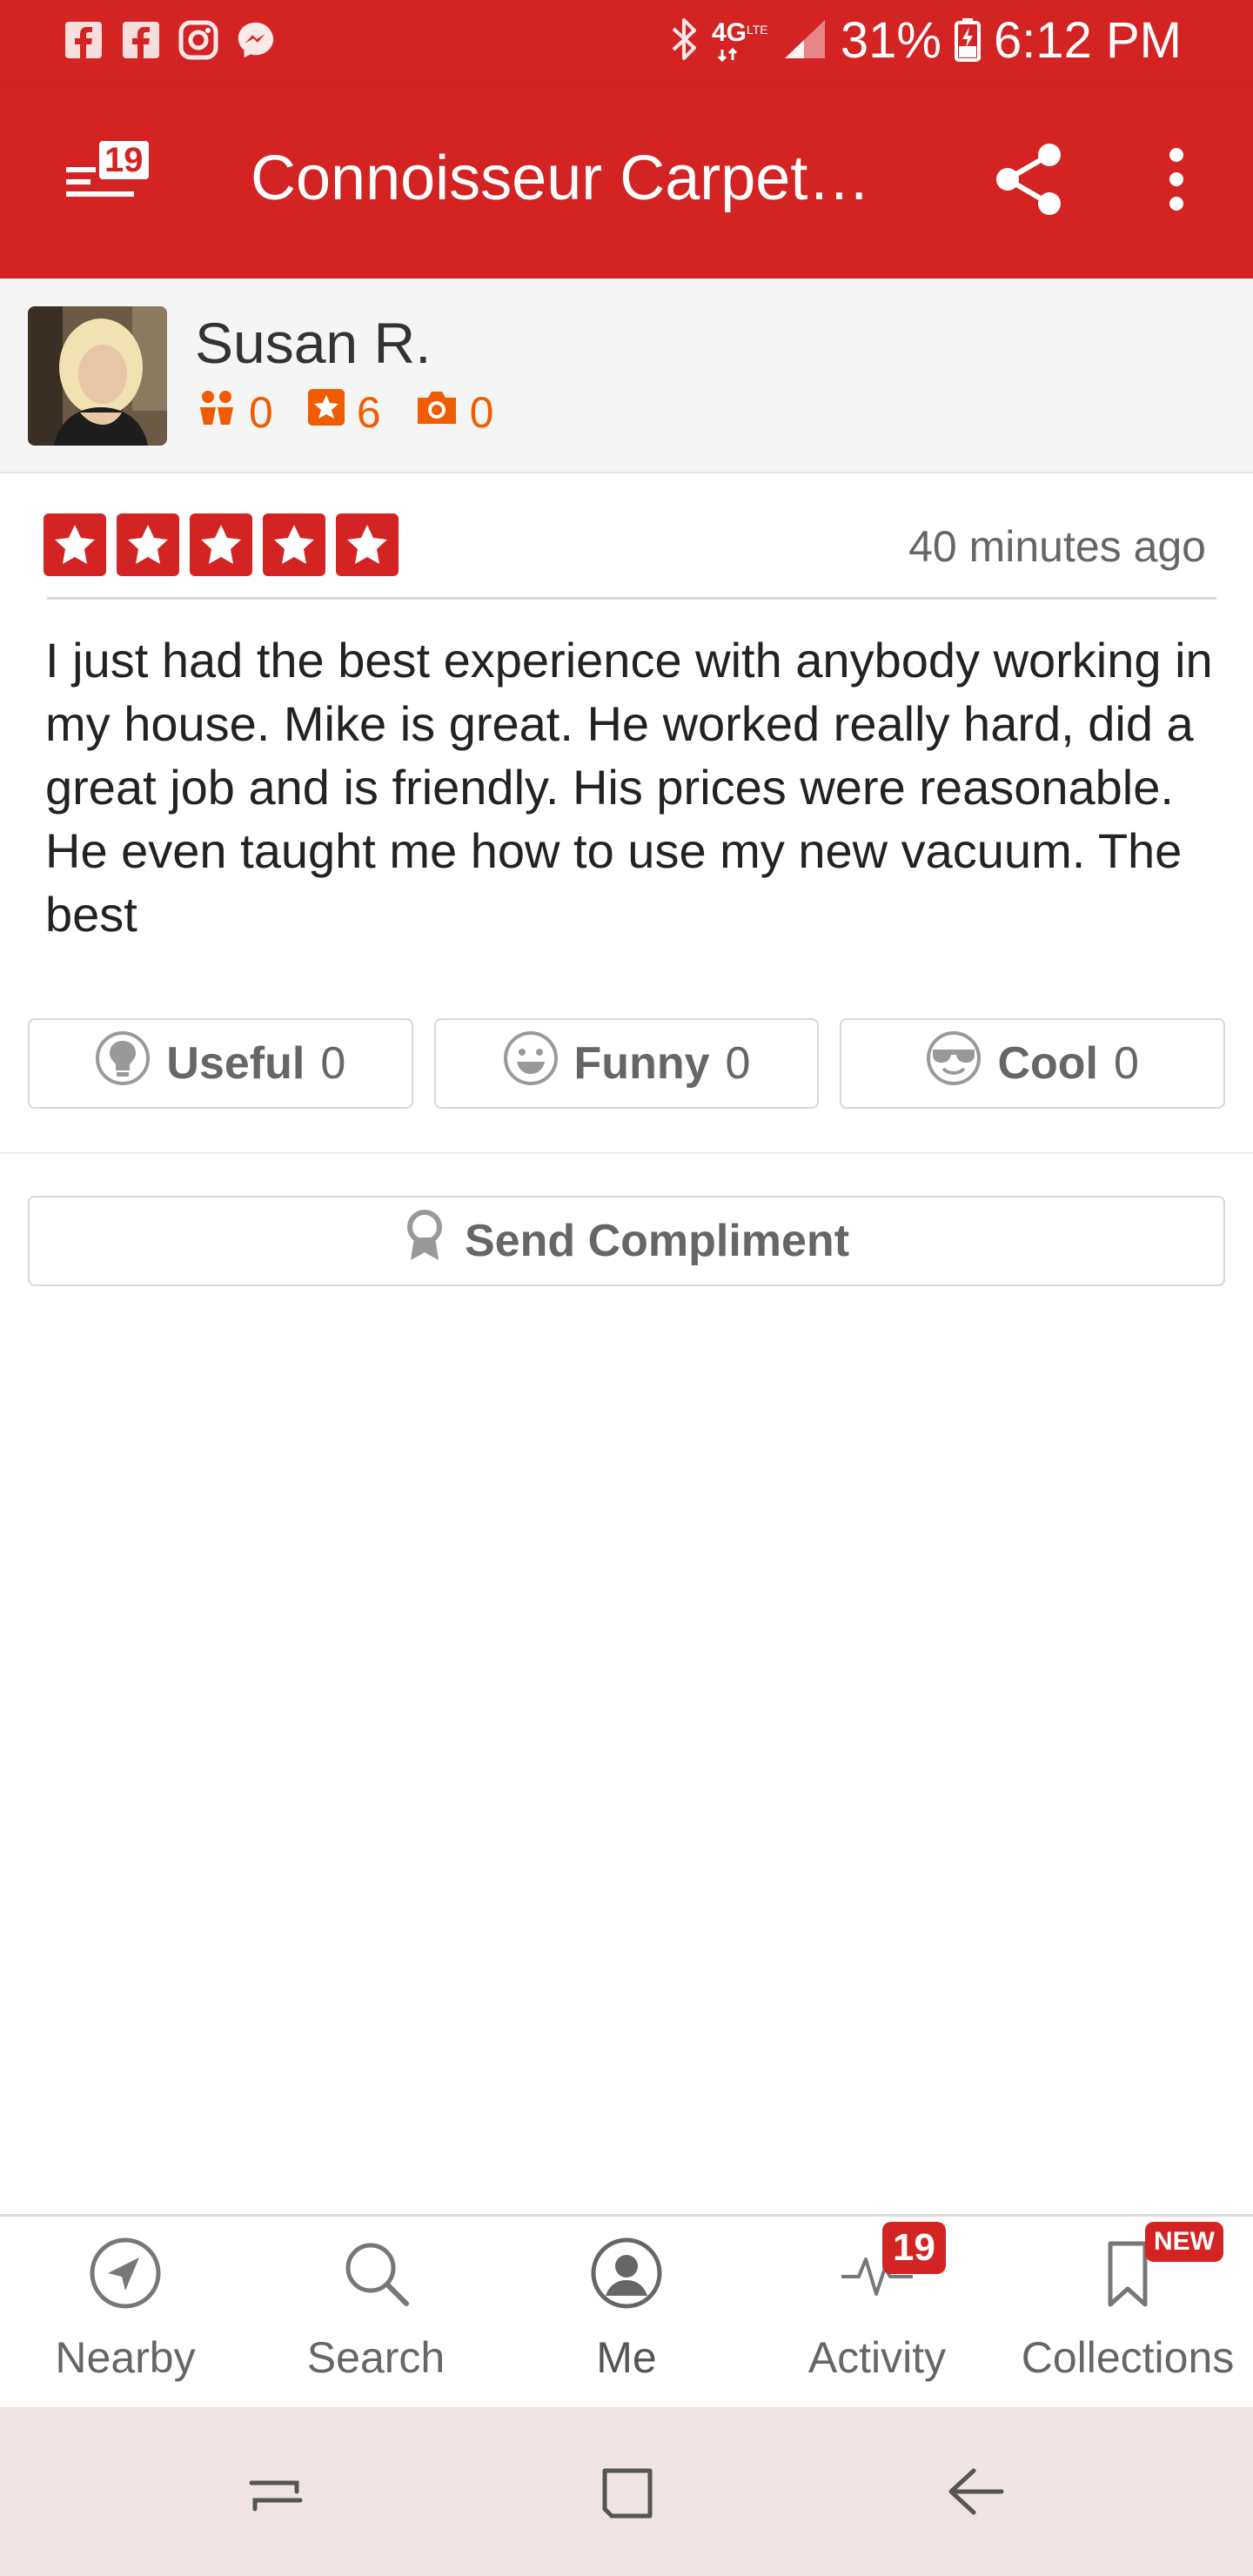 This screenshot has width=1253, height=2576. What do you see at coordinates (757, 30) in the screenshot?
I see `svg-text: LTE` at bounding box center [757, 30].